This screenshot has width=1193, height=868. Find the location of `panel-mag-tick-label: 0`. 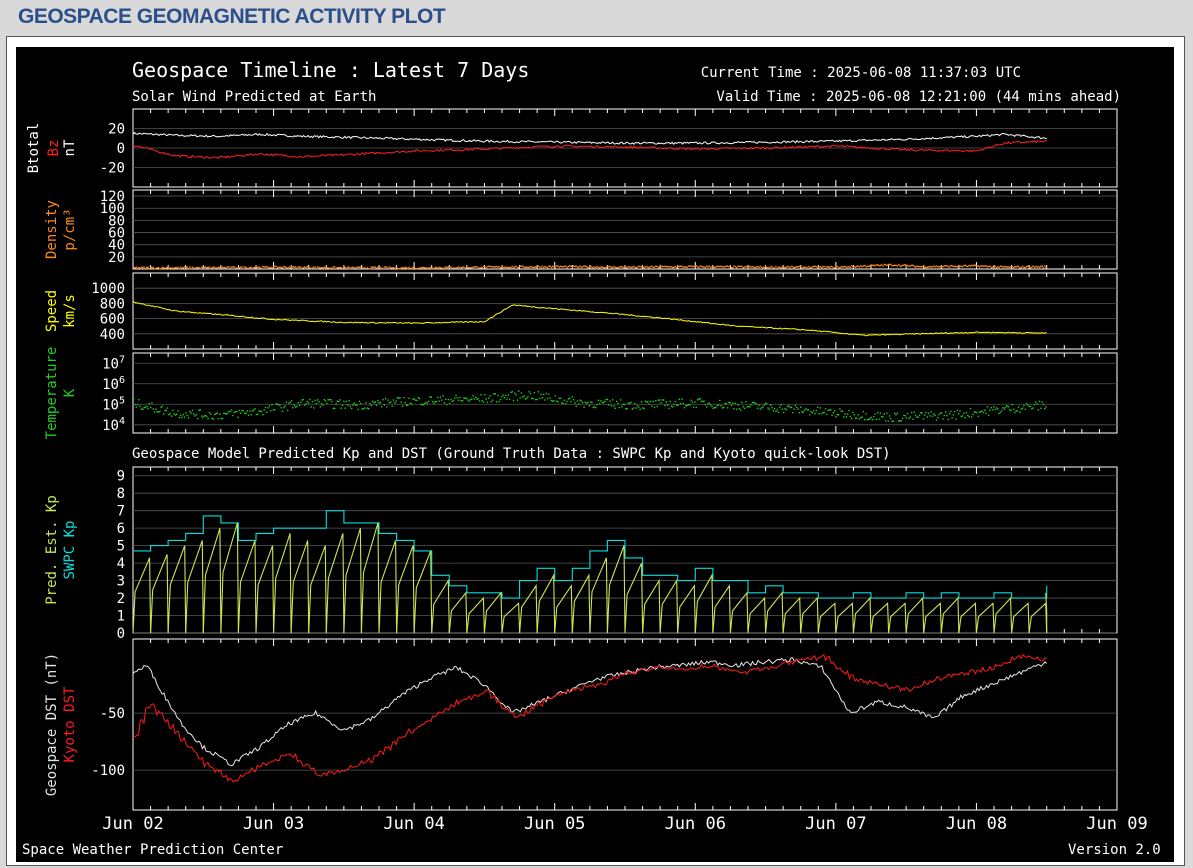

panel-mag-tick-label: 0 is located at coordinates (121, 149).